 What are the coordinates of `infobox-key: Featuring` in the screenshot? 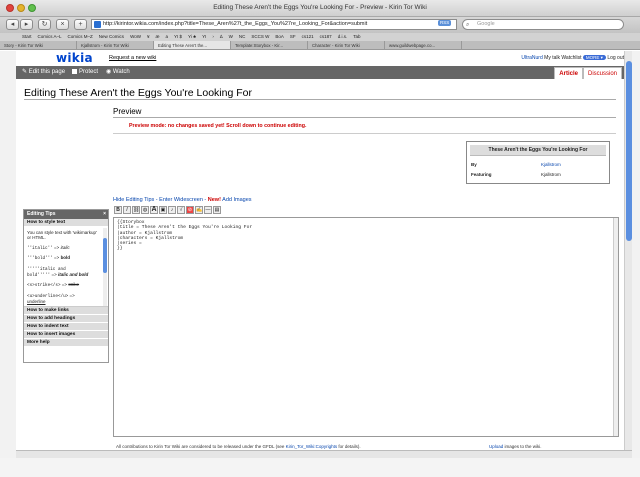 It's located at (481, 174).